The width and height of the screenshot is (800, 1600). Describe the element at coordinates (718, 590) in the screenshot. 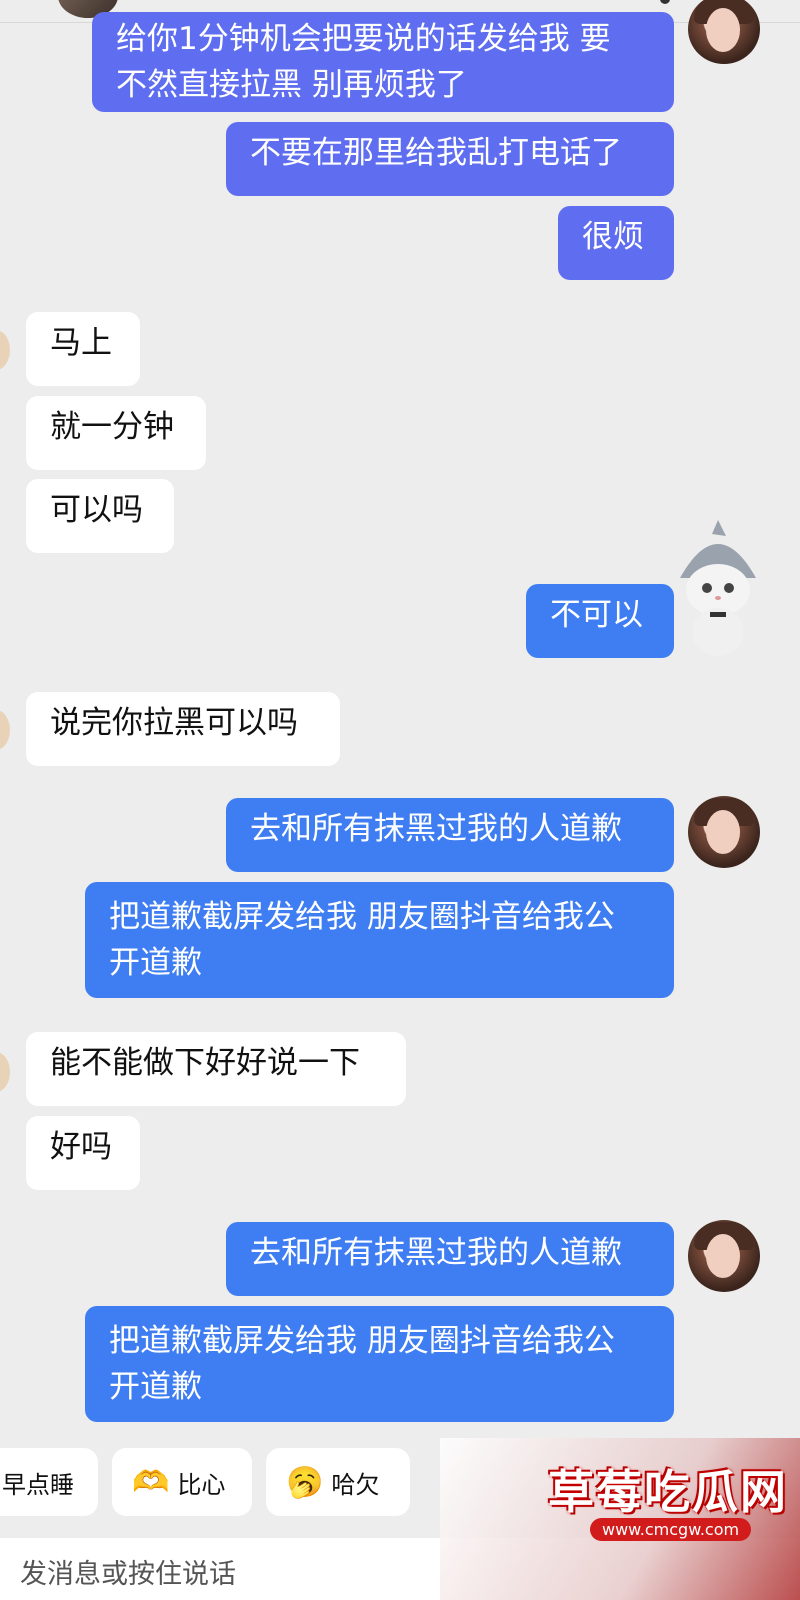

I see `shark-cat-sticker-avatar` at that location.